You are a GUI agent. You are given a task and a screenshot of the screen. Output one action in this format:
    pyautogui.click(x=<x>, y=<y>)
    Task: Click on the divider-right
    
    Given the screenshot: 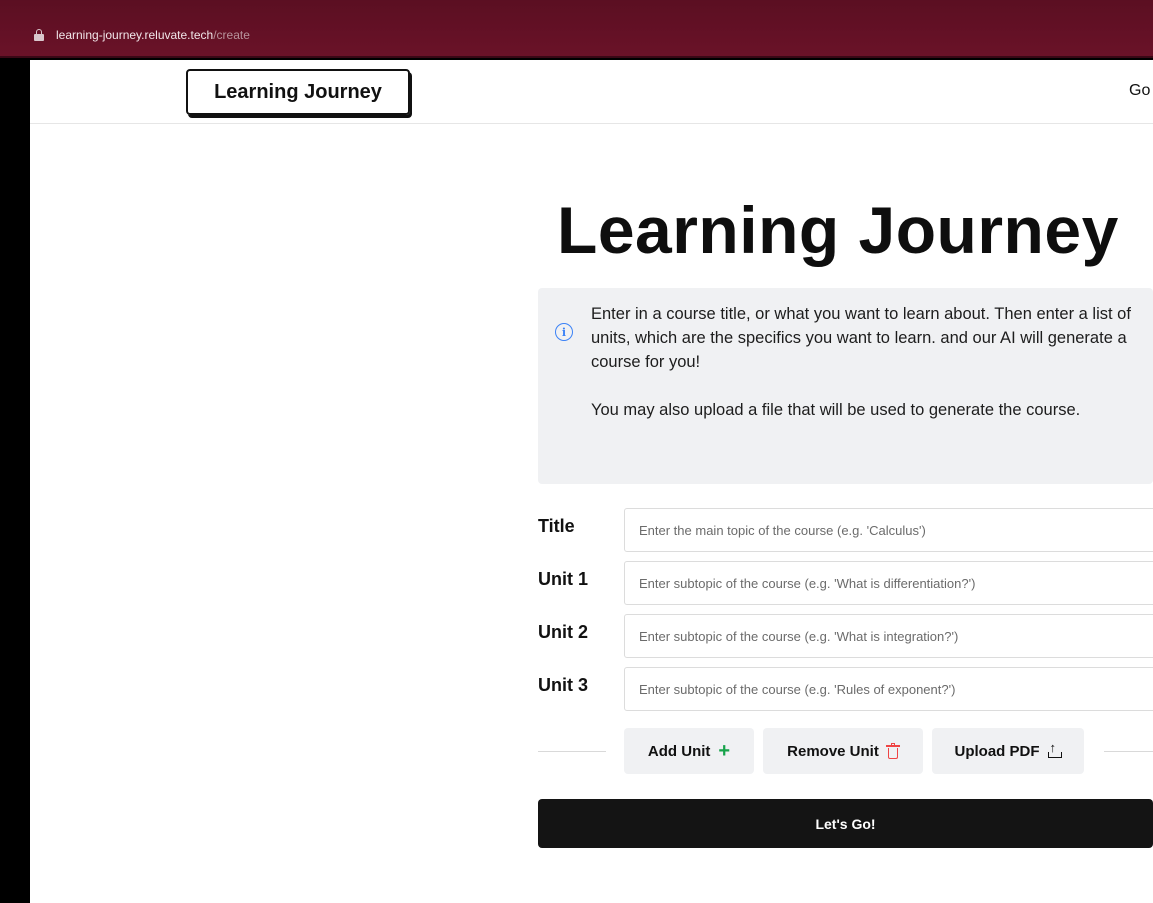 What is the action you would take?
    pyautogui.click(x=1128, y=751)
    